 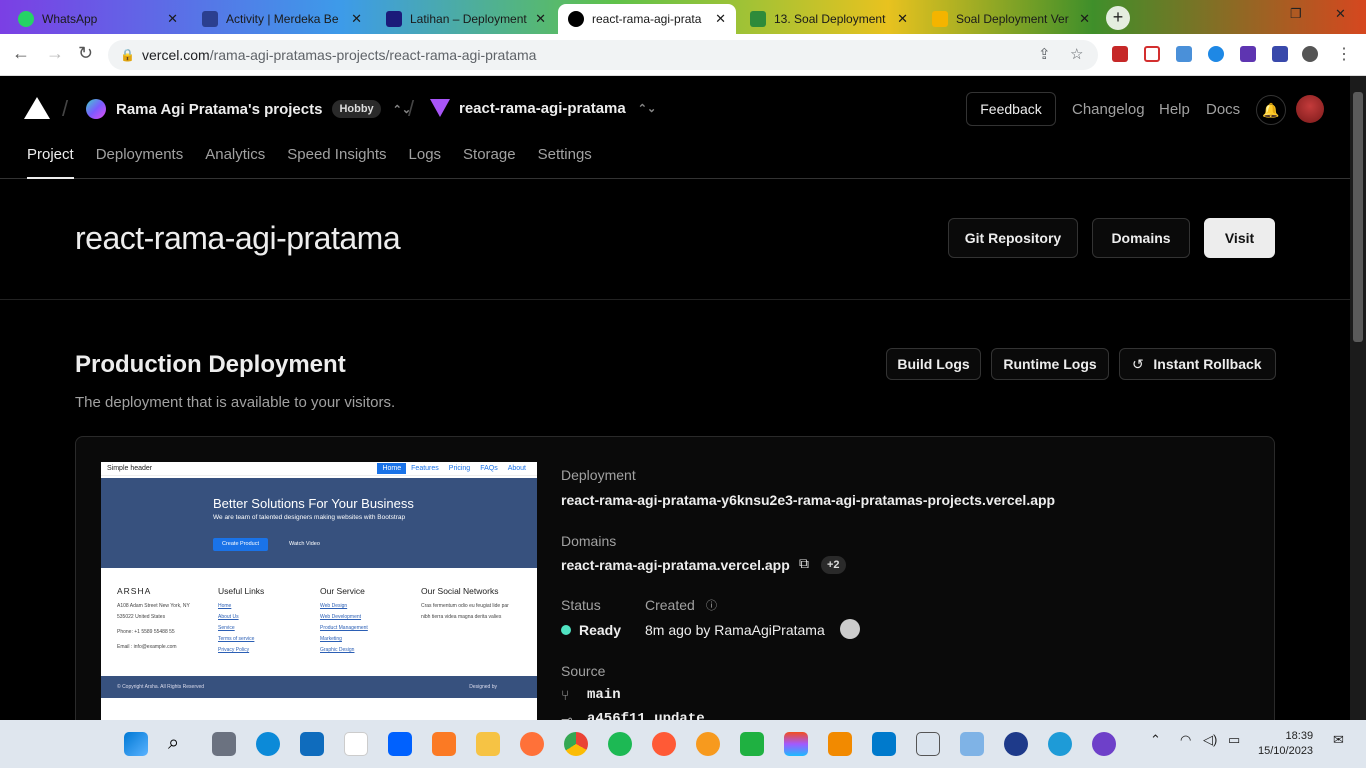 What do you see at coordinates (1248, 54) in the screenshot?
I see `extensions-puzzle-icon` at bounding box center [1248, 54].